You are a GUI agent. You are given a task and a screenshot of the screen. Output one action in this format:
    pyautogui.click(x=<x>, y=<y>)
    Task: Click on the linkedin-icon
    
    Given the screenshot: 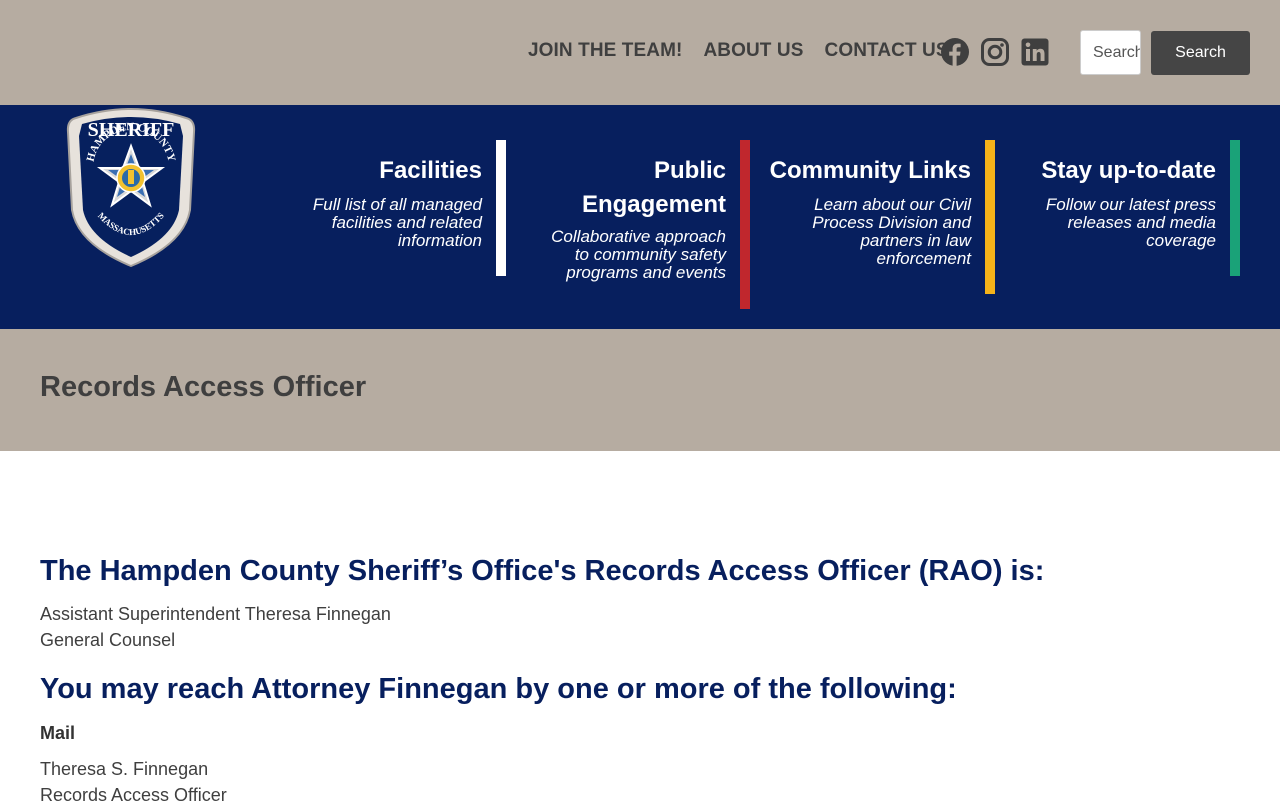 What is the action you would take?
    pyautogui.click(x=1035, y=52)
    